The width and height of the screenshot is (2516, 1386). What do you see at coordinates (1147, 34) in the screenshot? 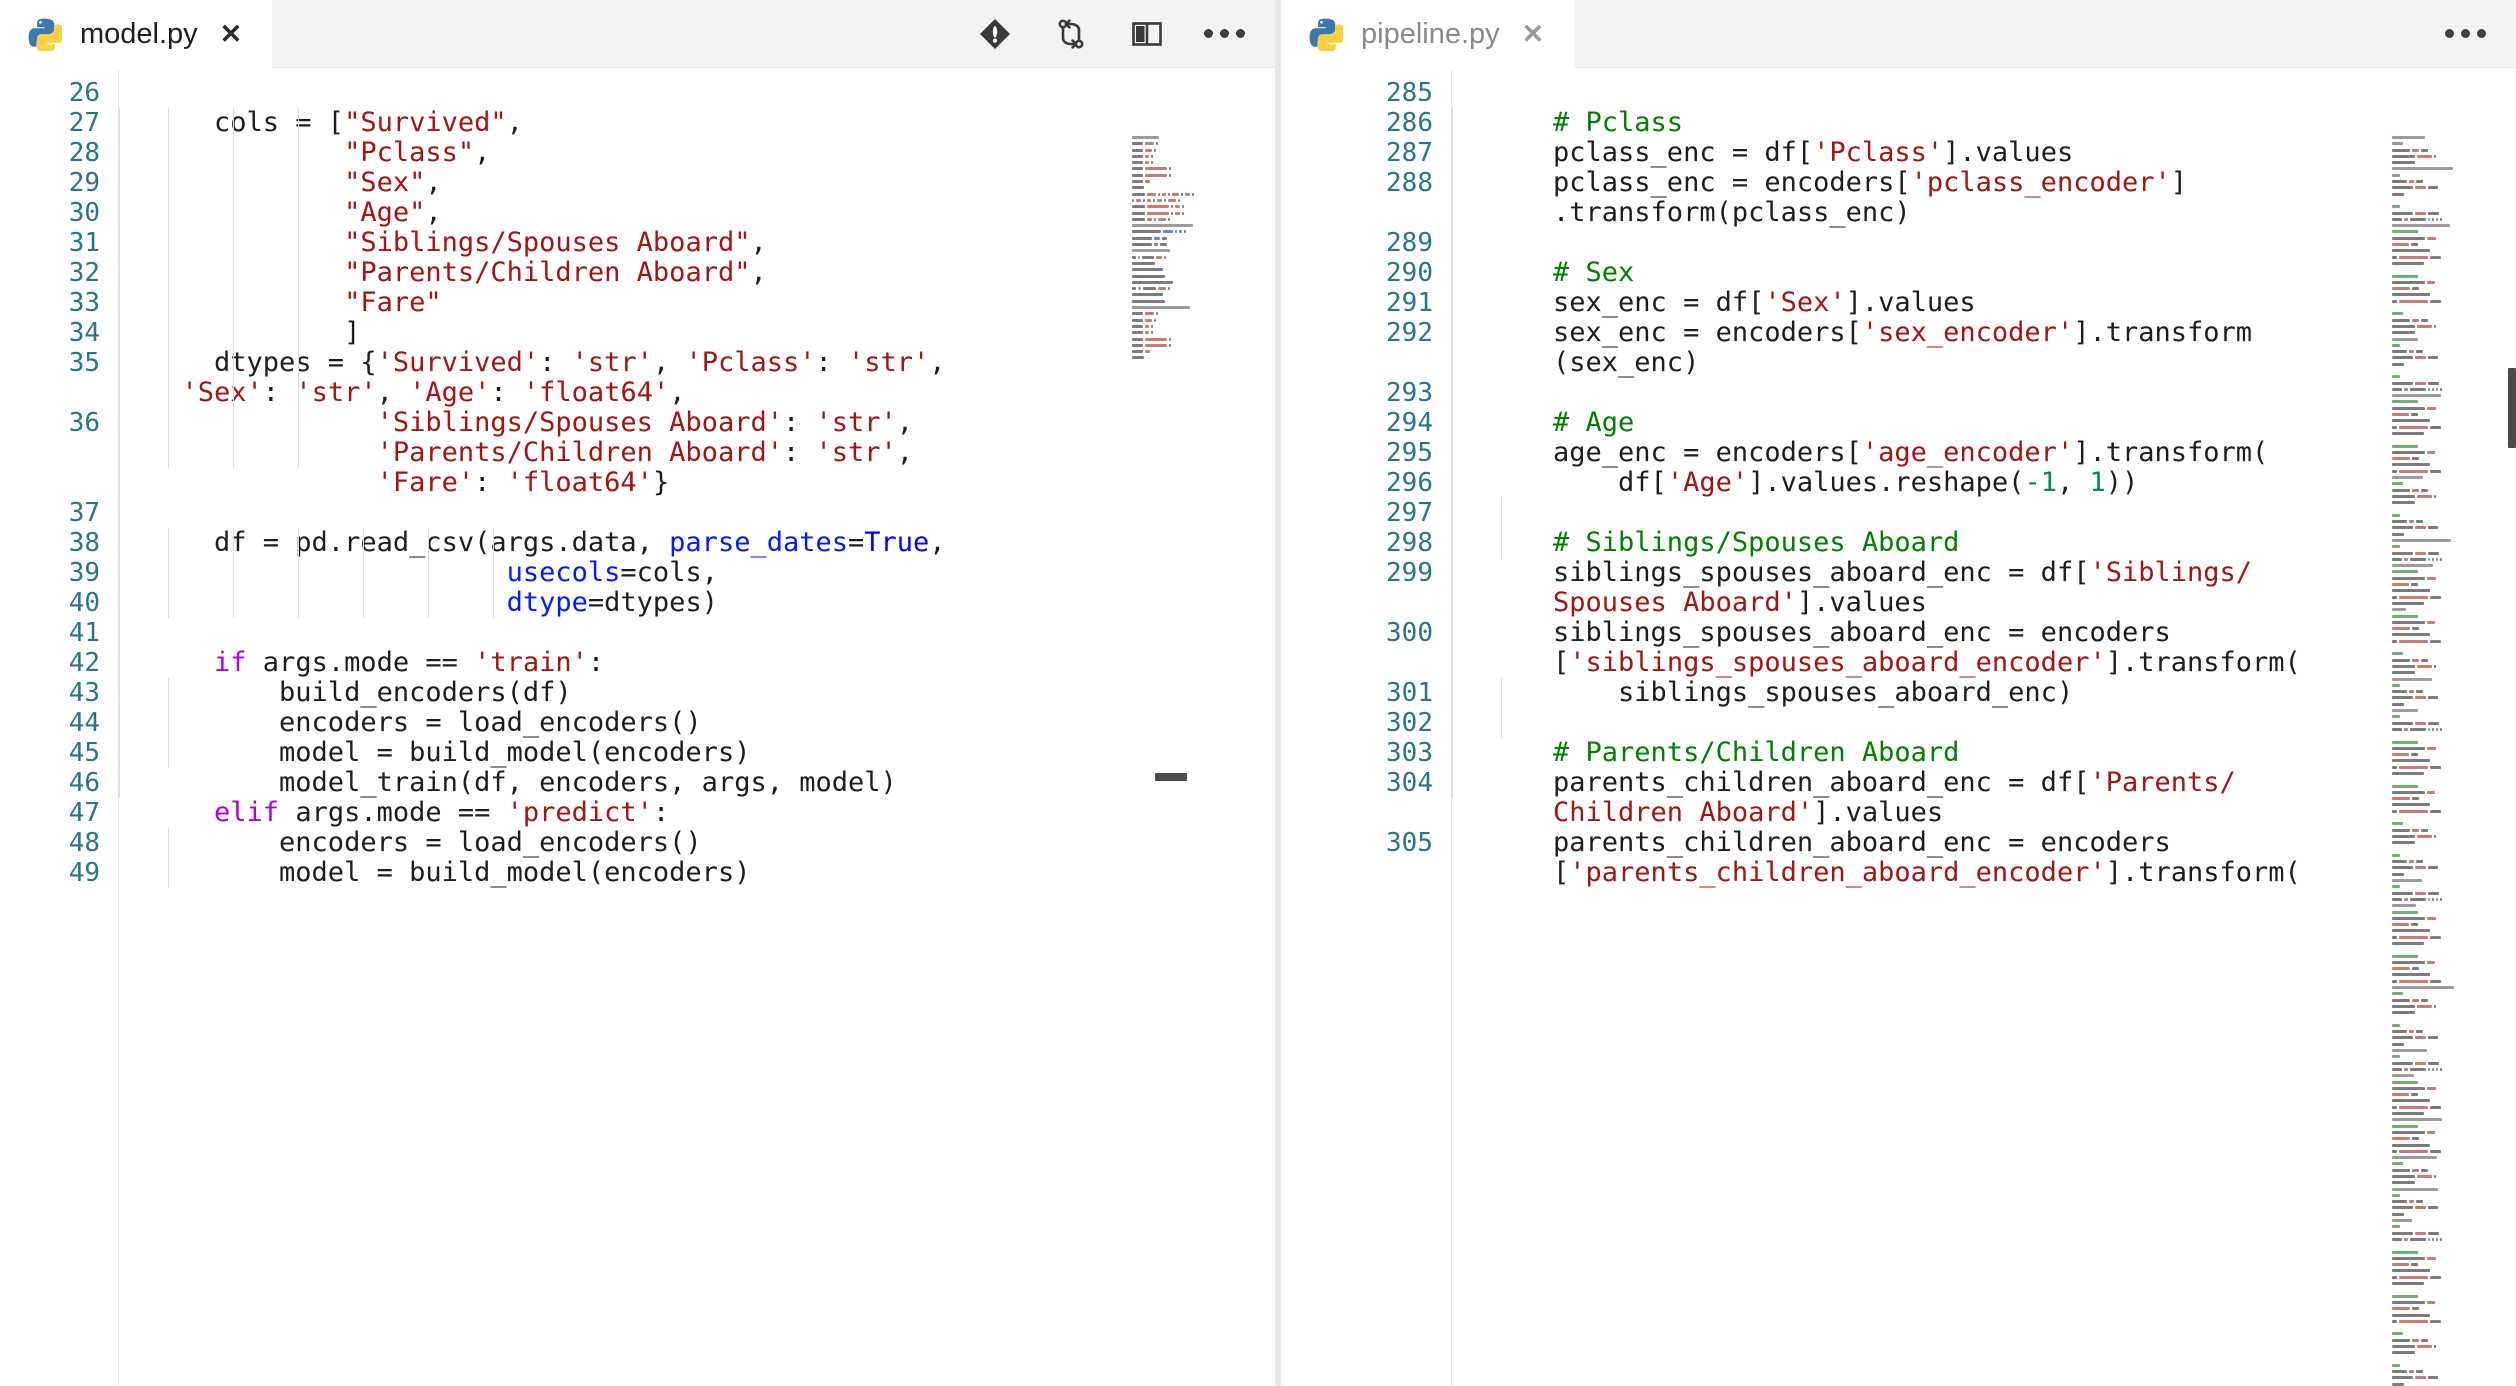
I see `split-editor-icon` at bounding box center [1147, 34].